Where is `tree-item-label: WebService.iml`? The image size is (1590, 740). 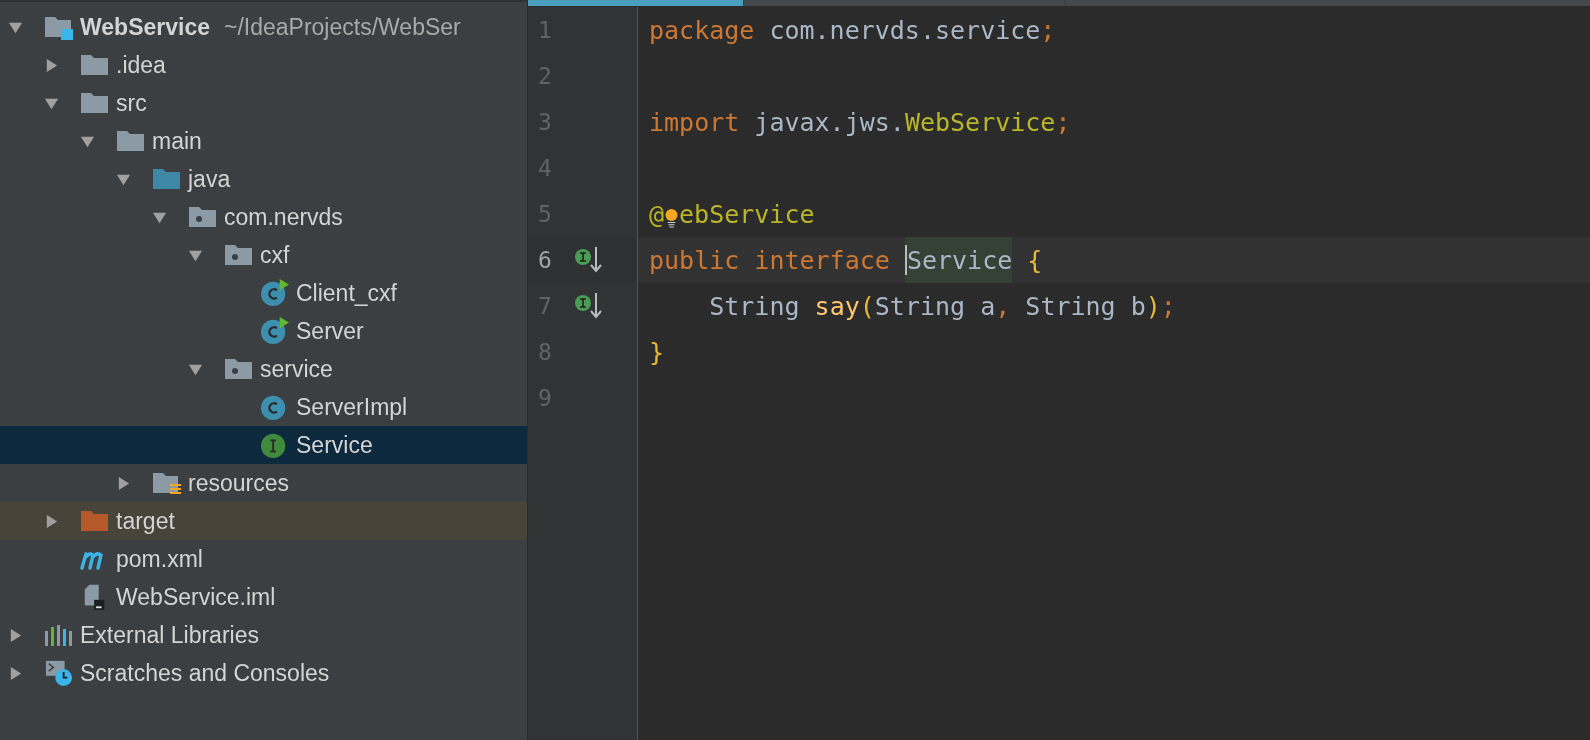
tree-item-label: WebService.iml is located at coordinates (196, 597).